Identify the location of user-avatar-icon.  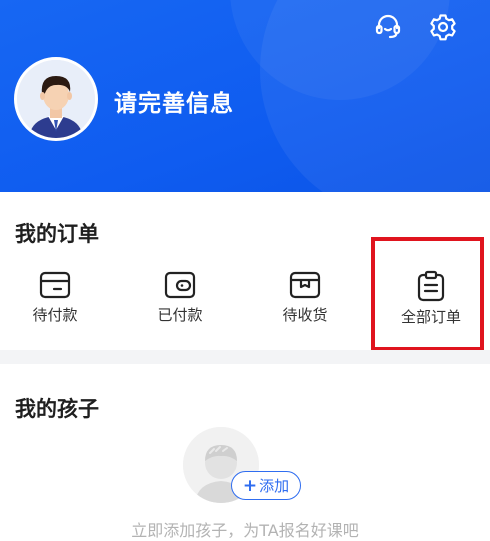
(56, 99).